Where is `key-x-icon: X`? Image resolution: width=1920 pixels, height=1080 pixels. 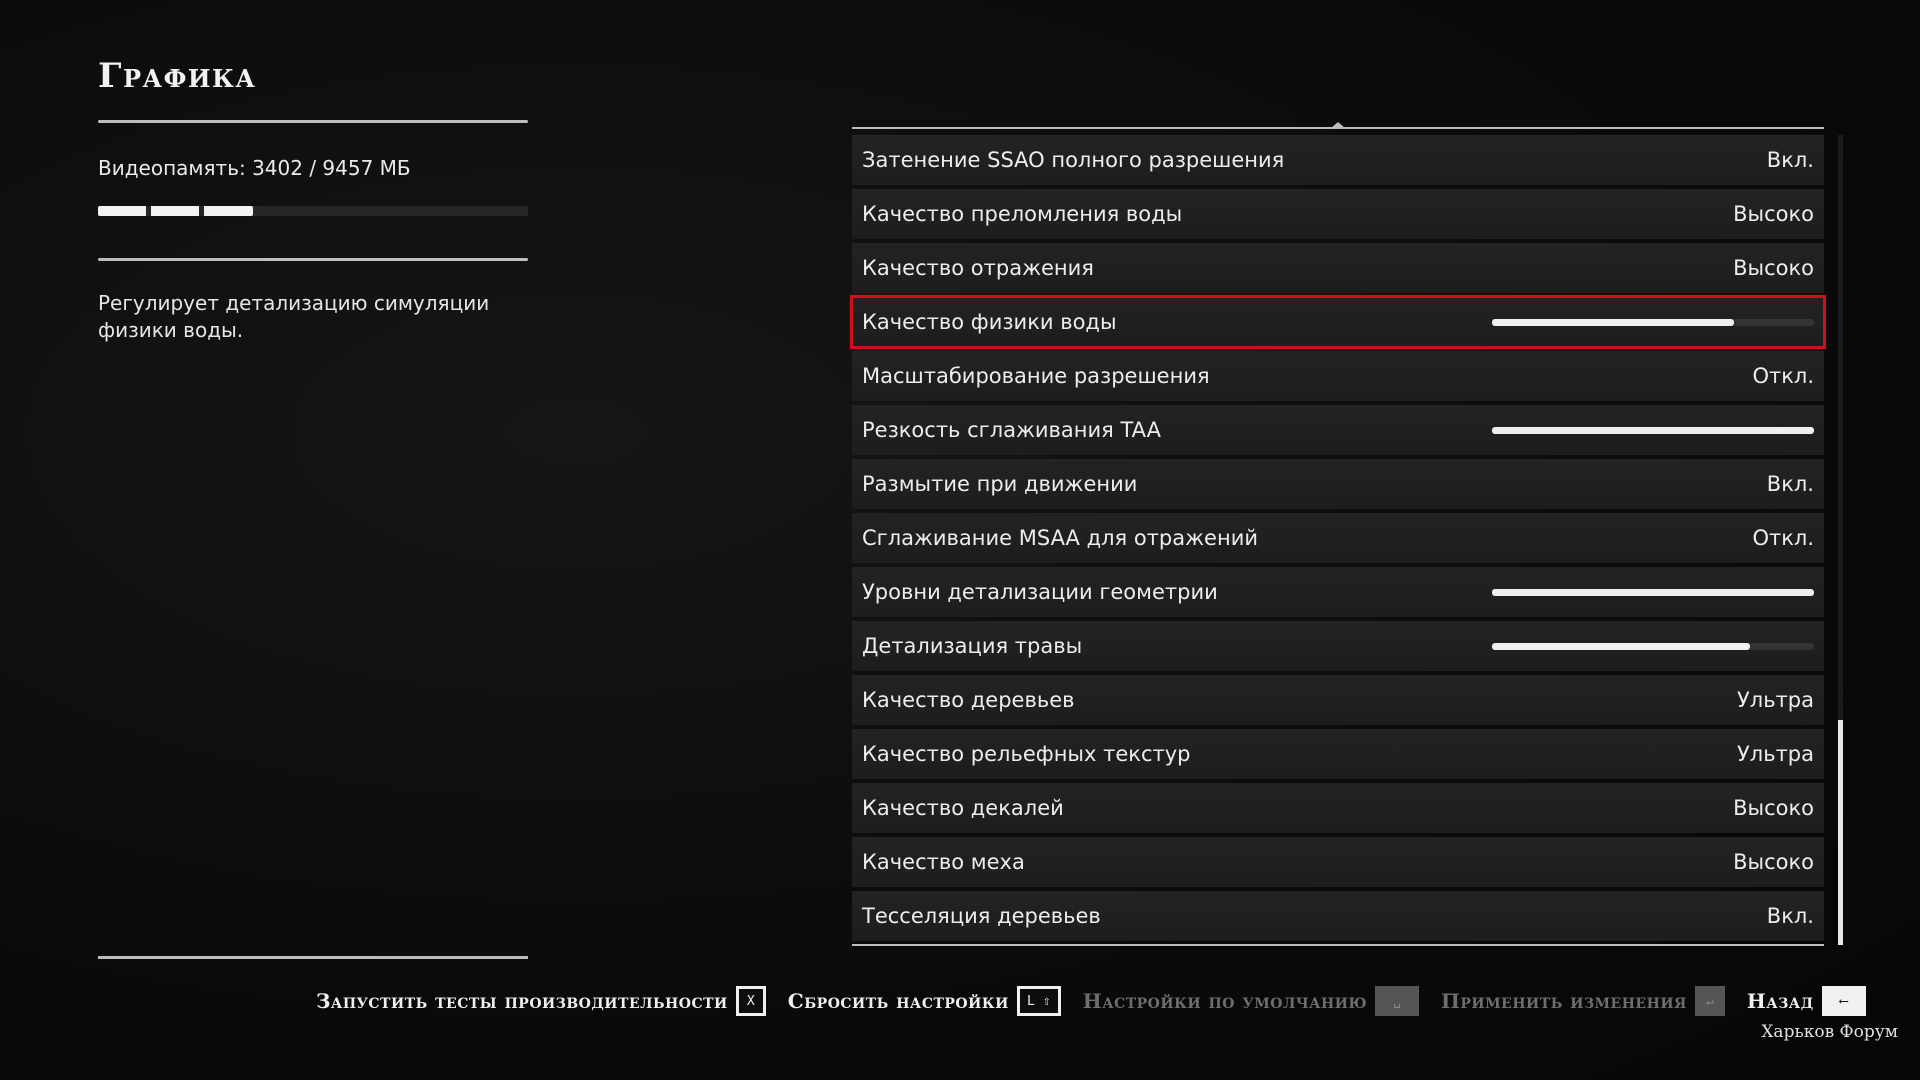
key-x-icon: X is located at coordinates (750, 1001).